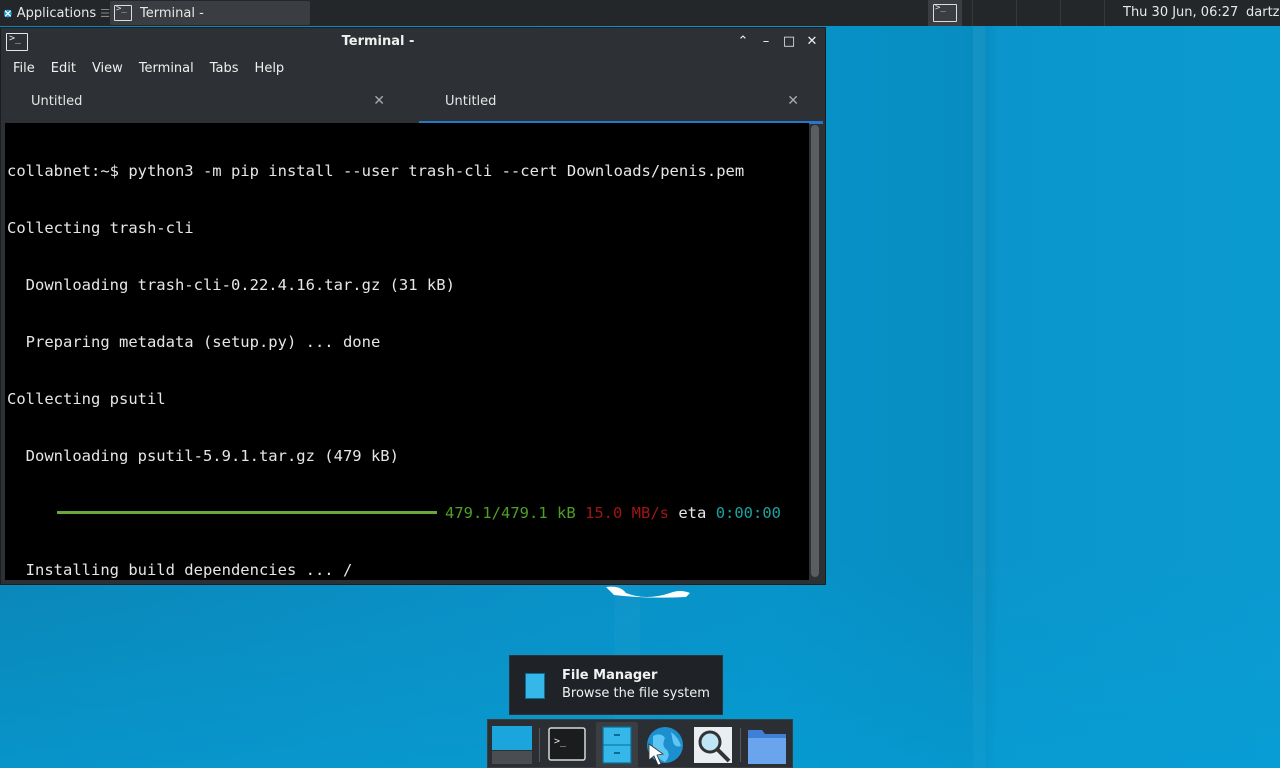  I want to click on terminal-line: Collecting psutil, so click(86, 399).